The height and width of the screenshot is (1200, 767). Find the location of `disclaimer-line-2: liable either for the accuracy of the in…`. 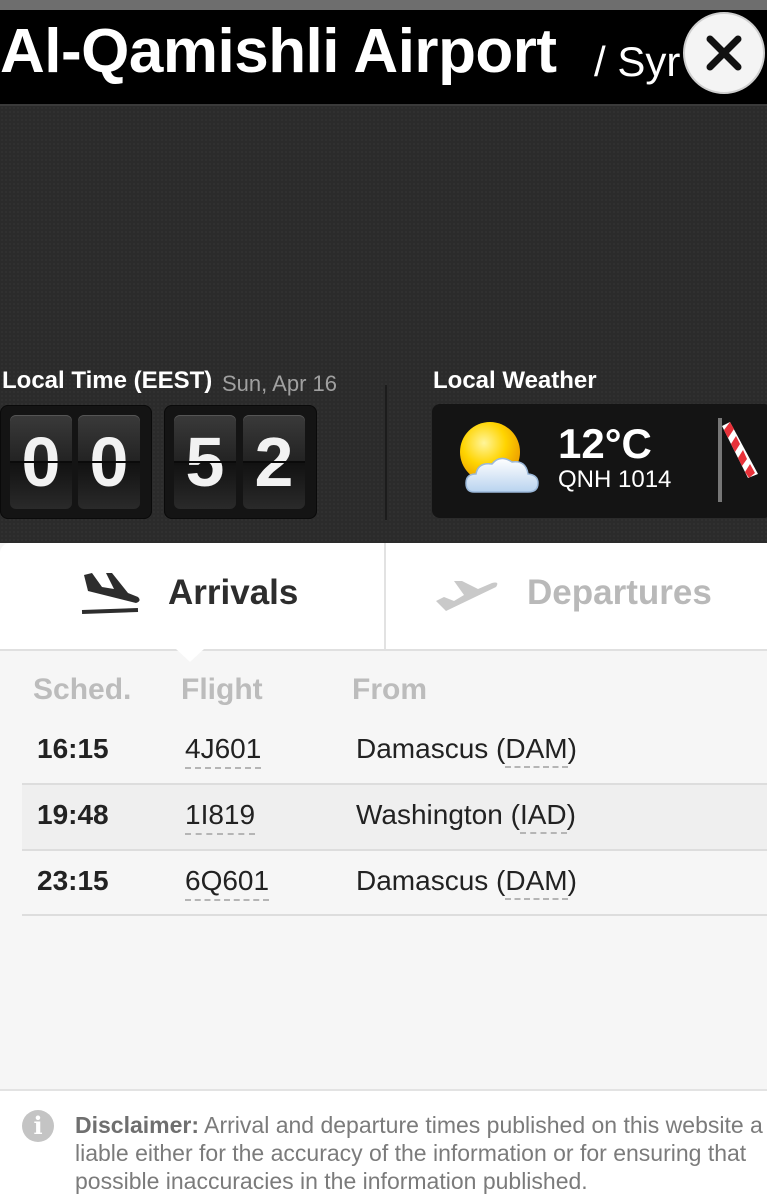

disclaimer-line-2: liable either for the accuracy of the in… is located at coordinates (411, 1153).